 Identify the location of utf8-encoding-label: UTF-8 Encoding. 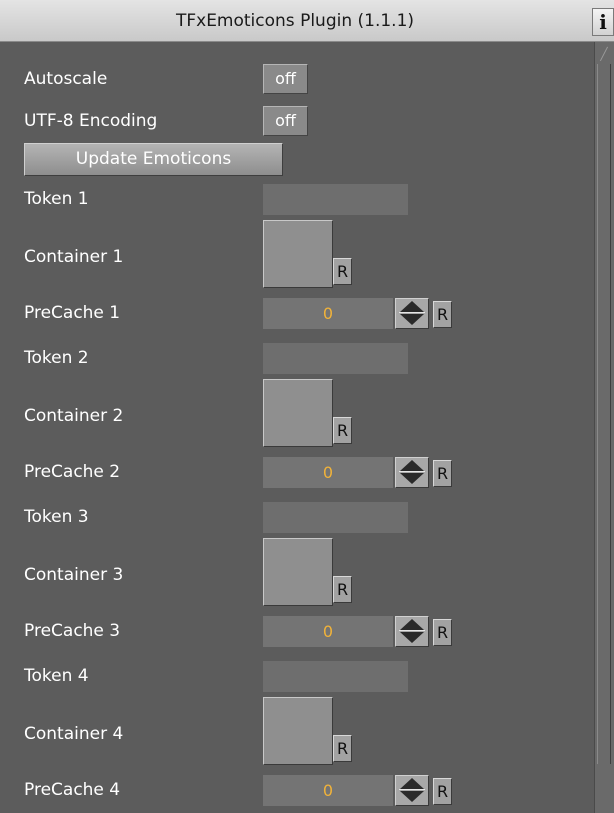
(91, 121).